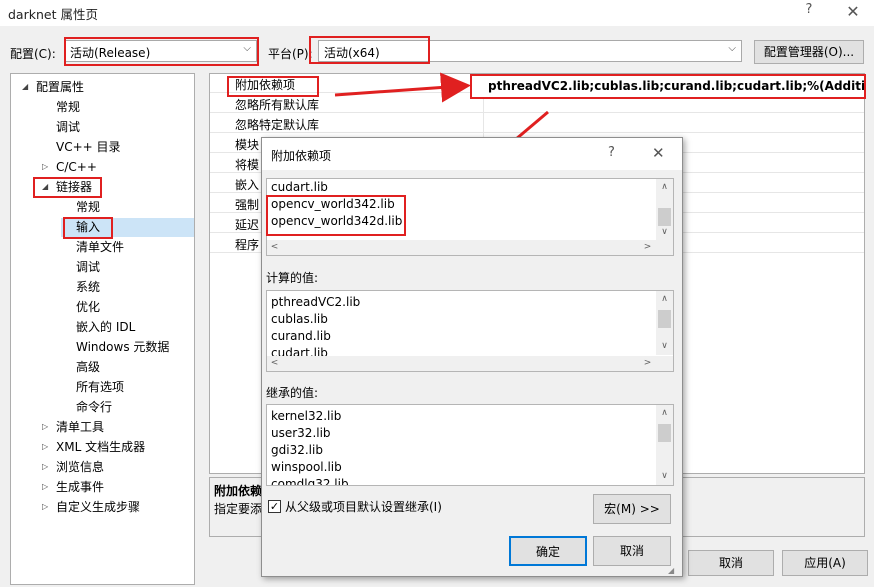  I want to click on list-item: pthreadVC2.lib, so click(316, 302).